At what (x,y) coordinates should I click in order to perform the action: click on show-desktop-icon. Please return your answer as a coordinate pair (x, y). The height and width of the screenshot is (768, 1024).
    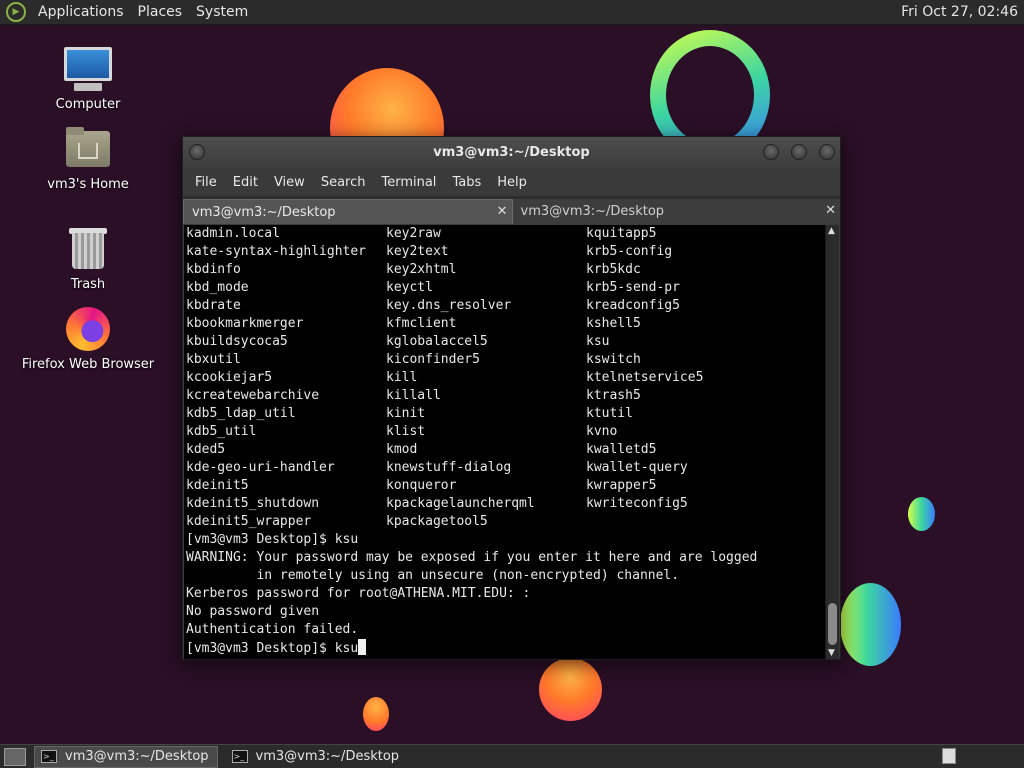
    Looking at the image, I should click on (15, 756).